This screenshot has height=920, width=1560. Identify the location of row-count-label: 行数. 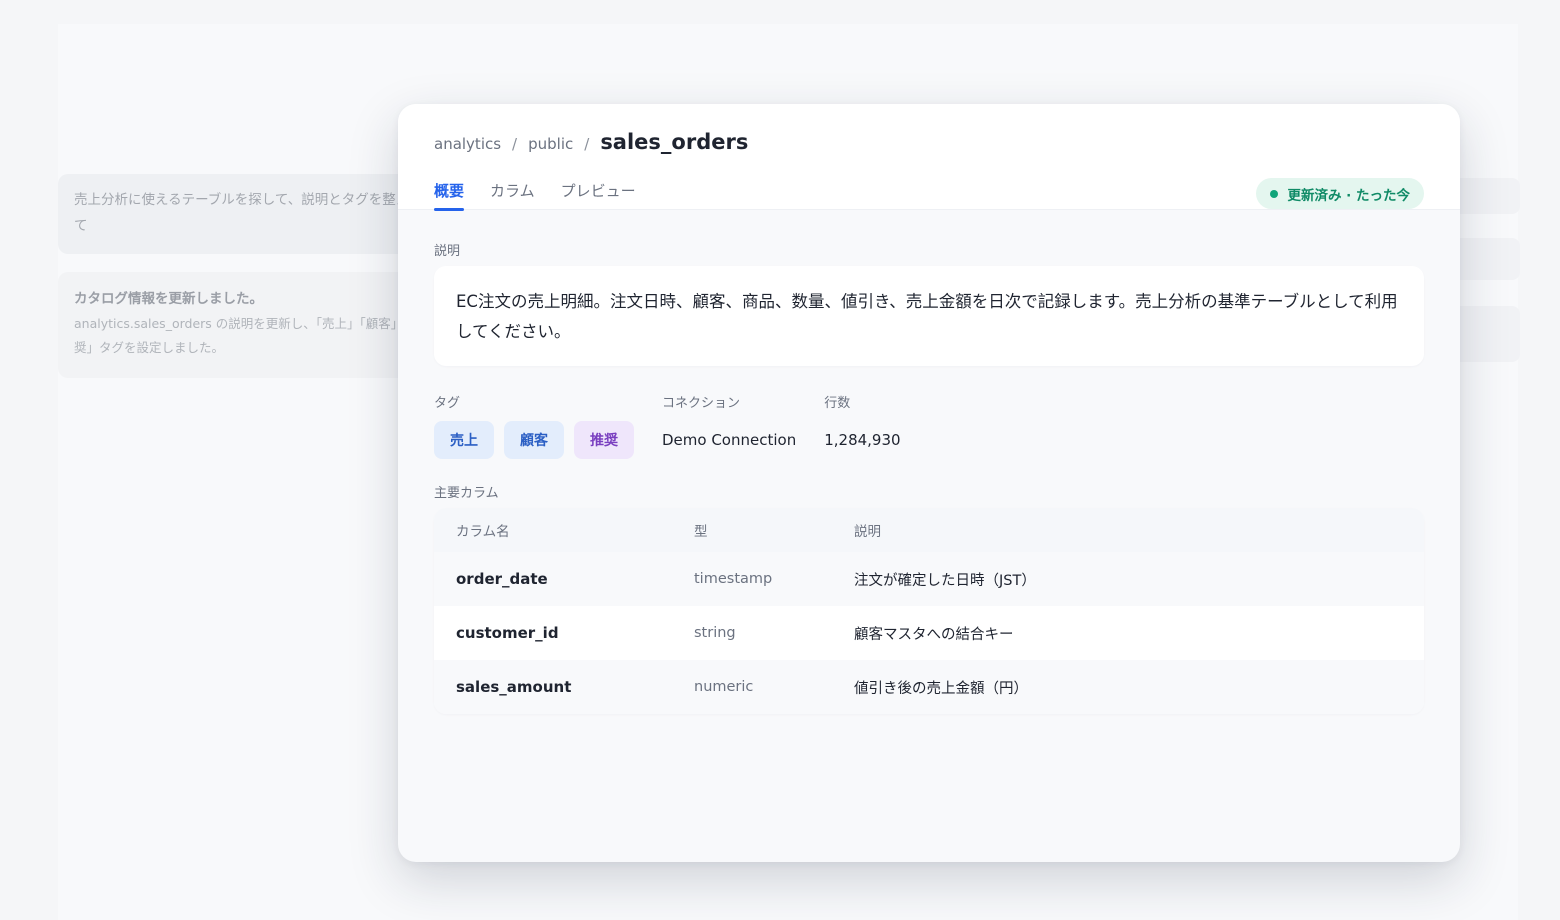
(837, 403).